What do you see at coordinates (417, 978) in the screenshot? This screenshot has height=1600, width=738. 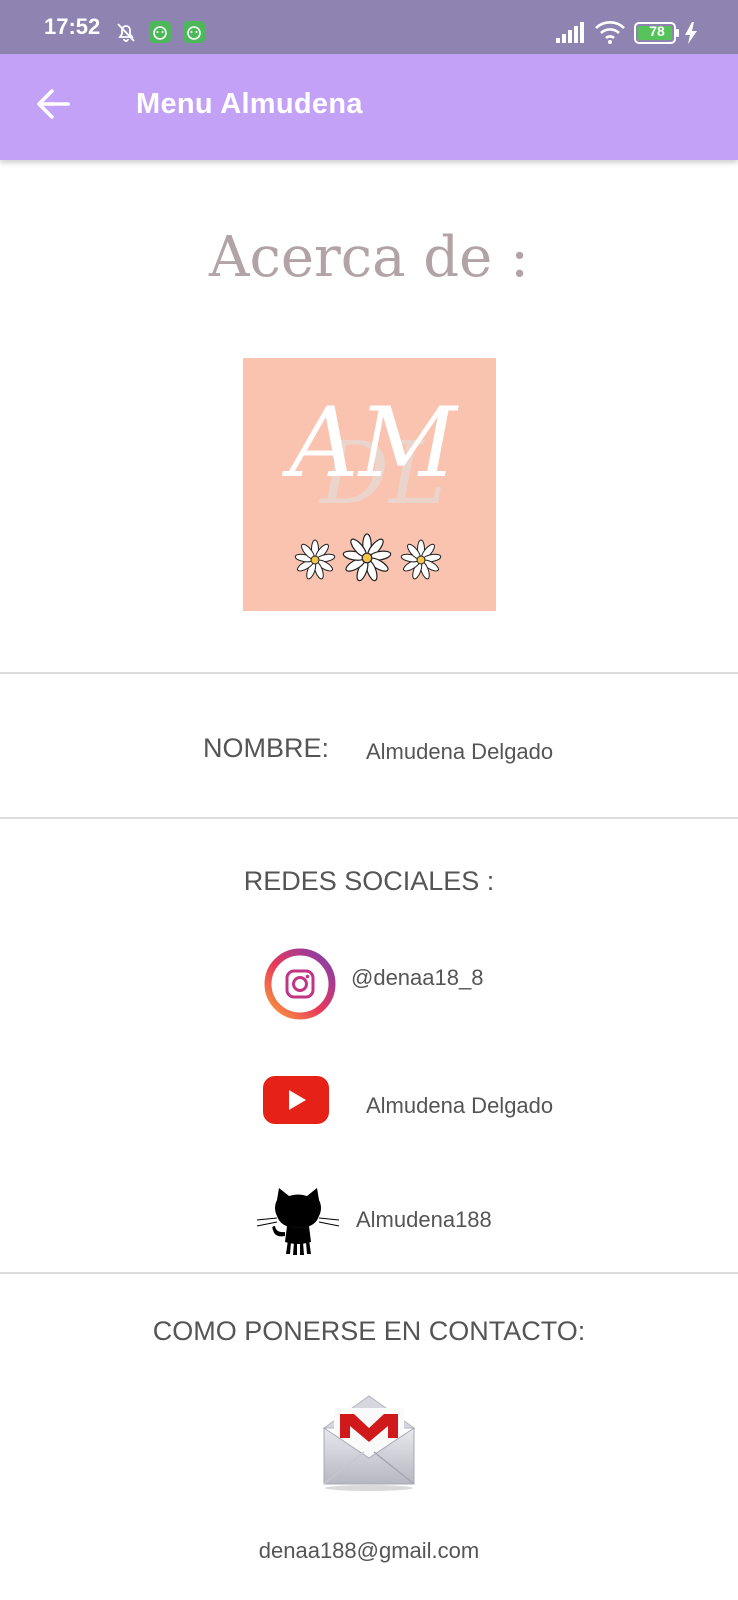 I see `instagram-handle: @denaa18_8` at bounding box center [417, 978].